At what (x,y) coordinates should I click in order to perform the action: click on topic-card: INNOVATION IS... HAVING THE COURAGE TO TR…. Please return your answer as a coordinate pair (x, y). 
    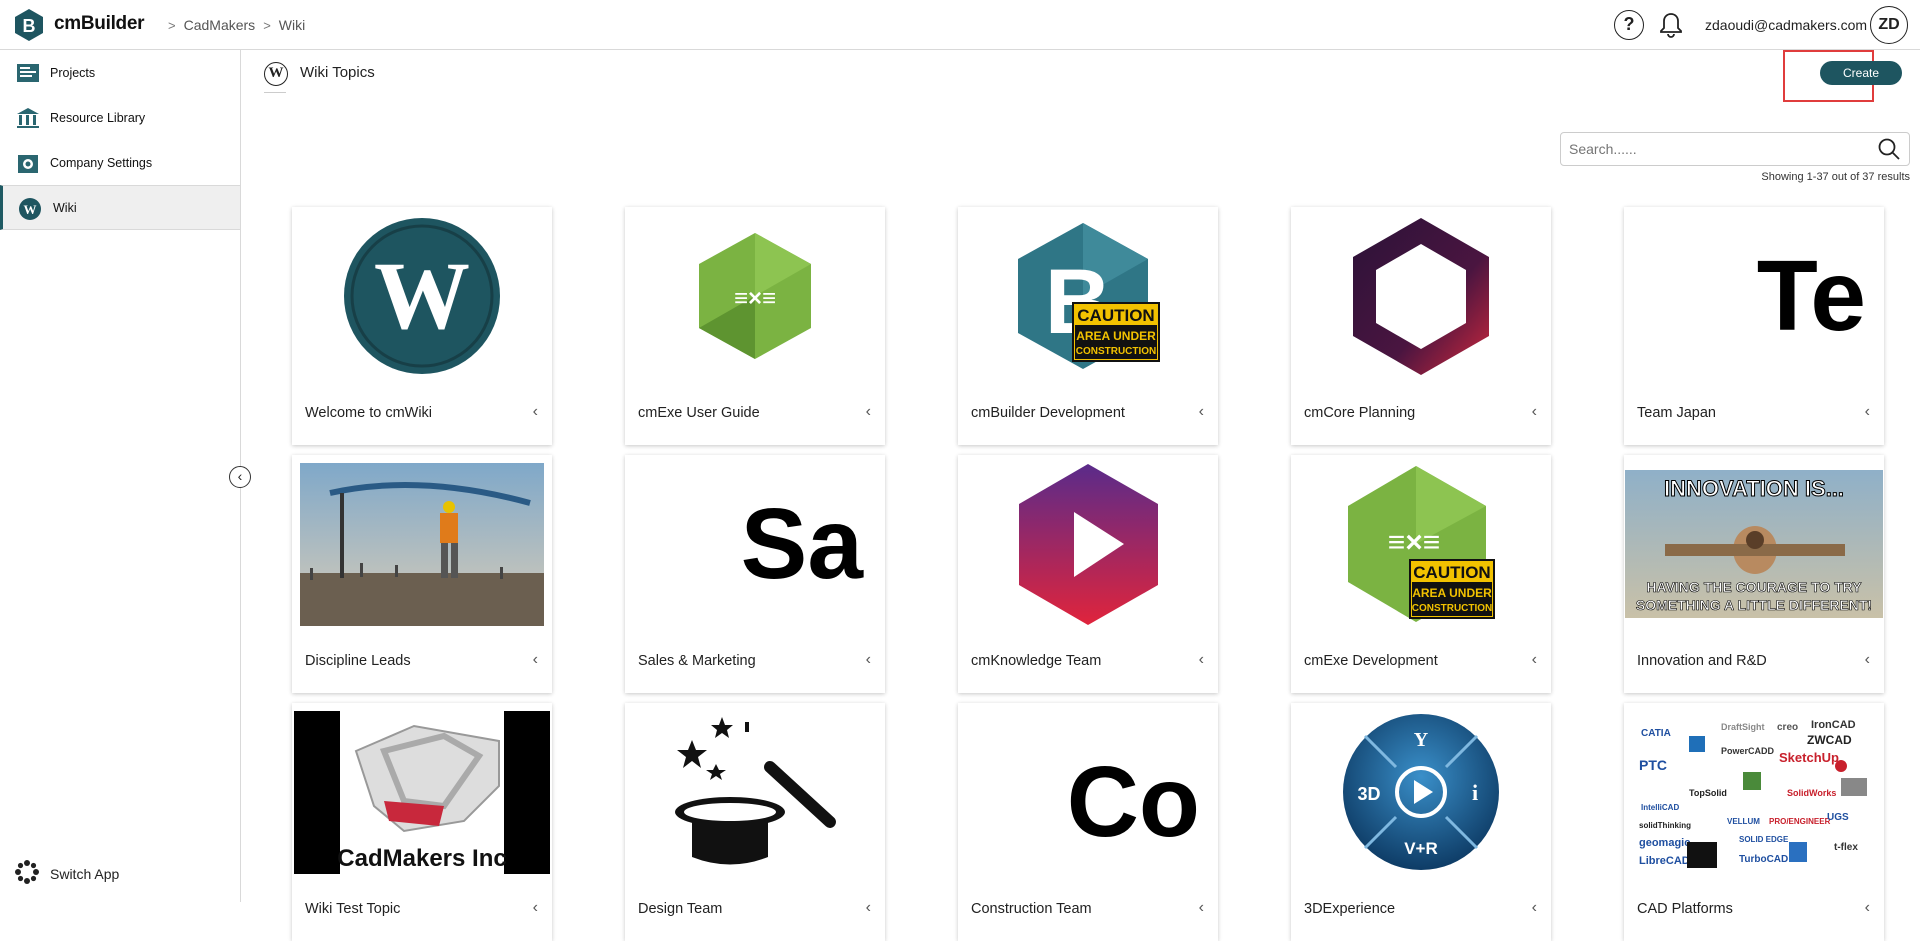
    Looking at the image, I should click on (1754, 574).